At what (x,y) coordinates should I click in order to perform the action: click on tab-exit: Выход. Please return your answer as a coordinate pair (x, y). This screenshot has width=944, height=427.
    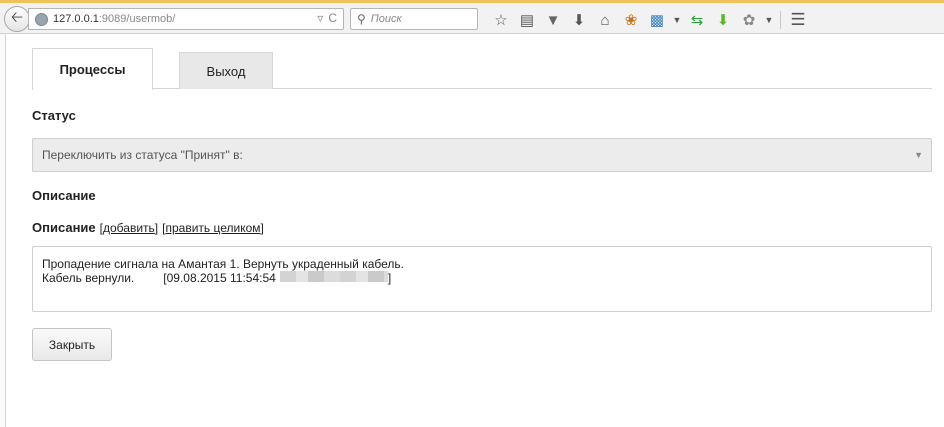
    Looking at the image, I should click on (226, 70).